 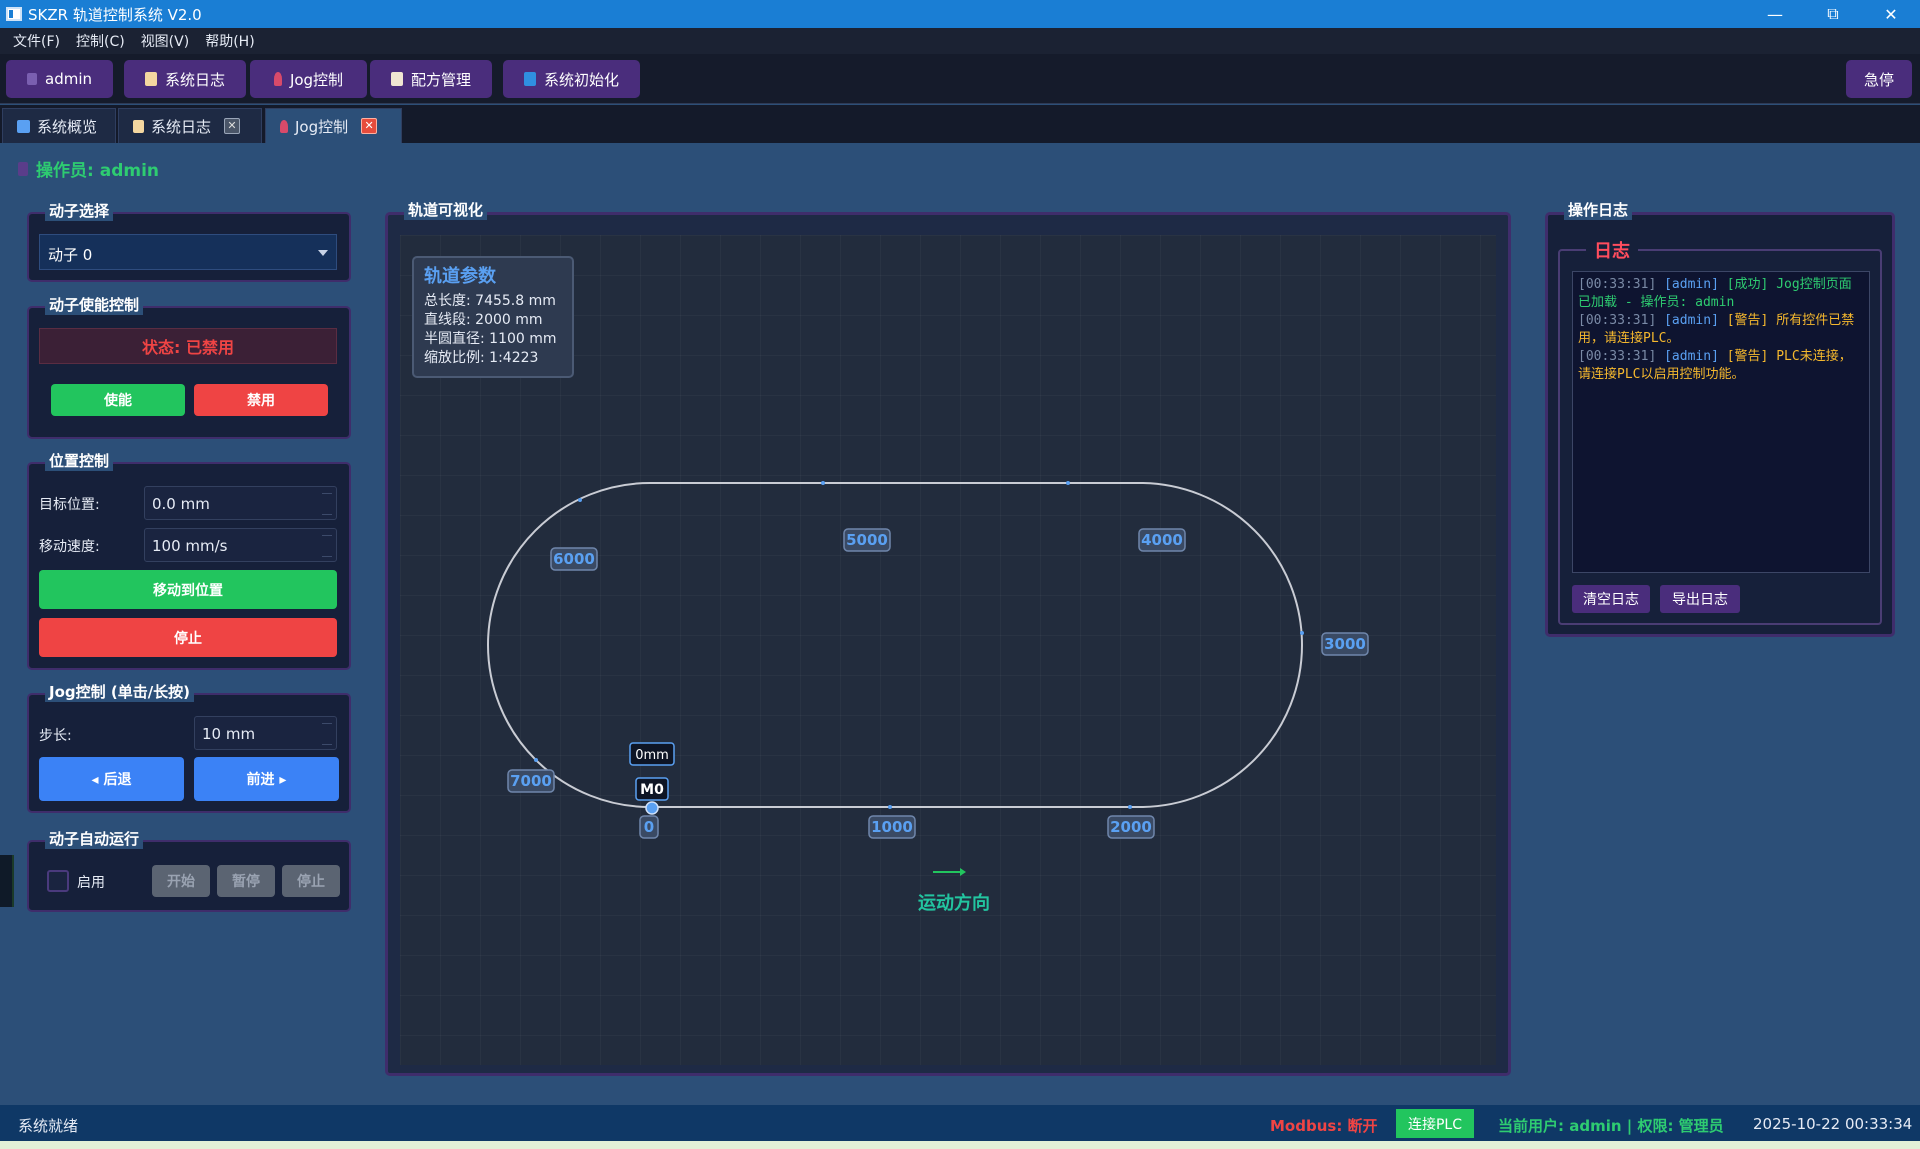 What do you see at coordinates (1162, 540) in the screenshot?
I see `track-label-4000: 4000` at bounding box center [1162, 540].